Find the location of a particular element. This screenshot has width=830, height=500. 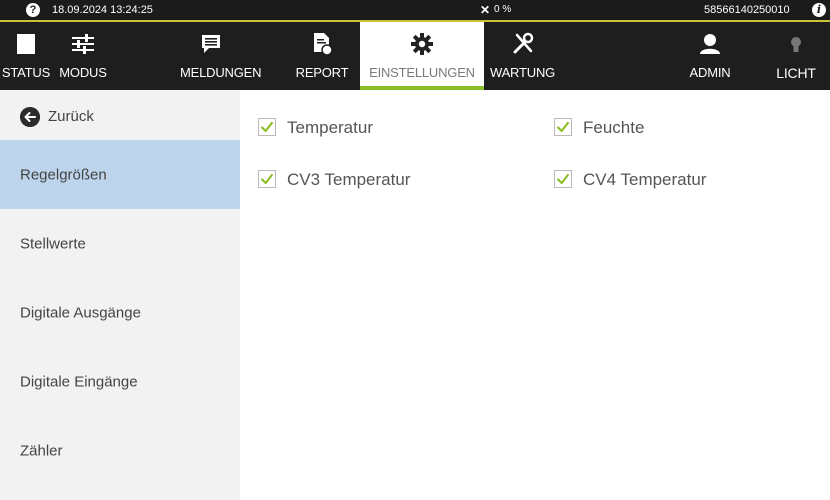

sidebar-item-label: Digitale Ausgänge is located at coordinates (80, 312).